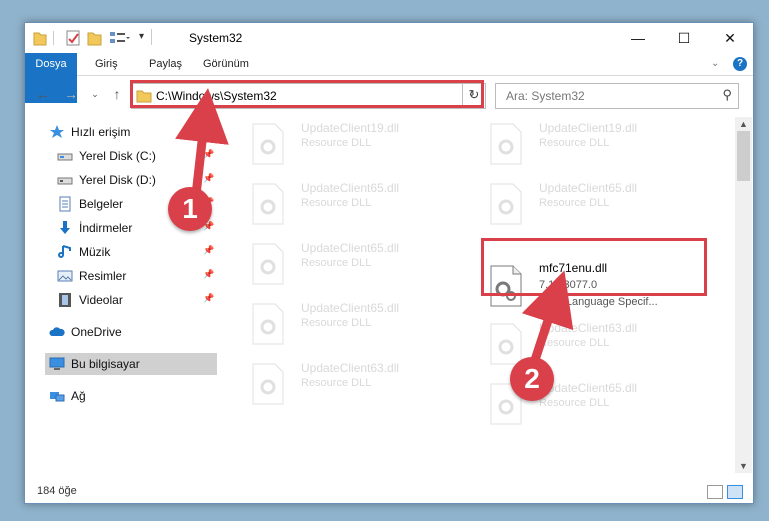 This screenshot has width=769, height=521. What do you see at coordinates (137, 300) in the screenshot?
I see `sidebar-item-videos: Videolar` at bounding box center [137, 300].